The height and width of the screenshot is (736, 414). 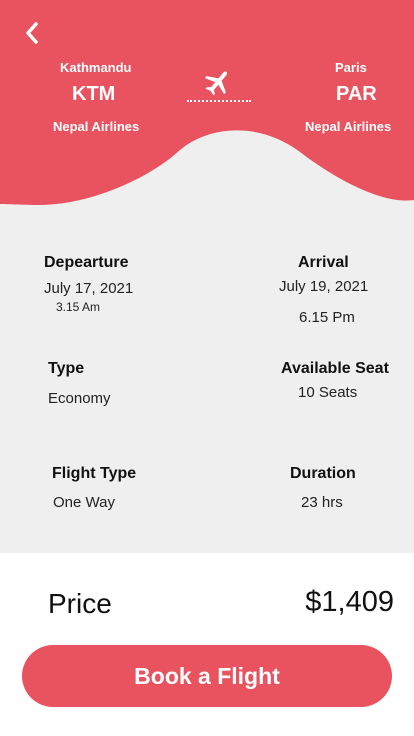 I want to click on book-flight-label: Book a Flight, so click(x=207, y=675).